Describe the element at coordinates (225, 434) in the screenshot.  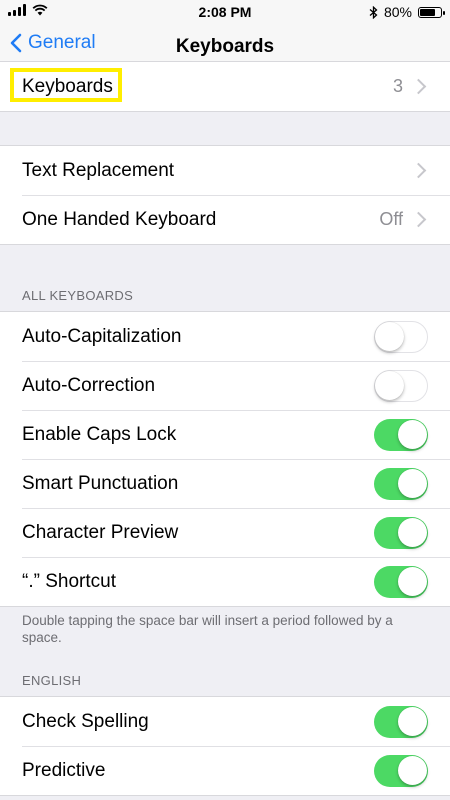
I see `enable-caps-lock-row: Enable Caps Lock` at that location.